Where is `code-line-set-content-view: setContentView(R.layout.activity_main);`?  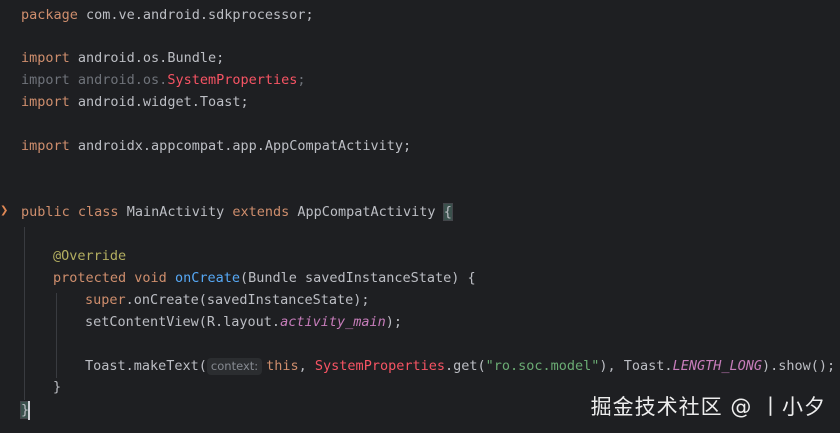
code-line-set-content-view: setContentView(R.layout.activity_main); is located at coordinates (243, 322).